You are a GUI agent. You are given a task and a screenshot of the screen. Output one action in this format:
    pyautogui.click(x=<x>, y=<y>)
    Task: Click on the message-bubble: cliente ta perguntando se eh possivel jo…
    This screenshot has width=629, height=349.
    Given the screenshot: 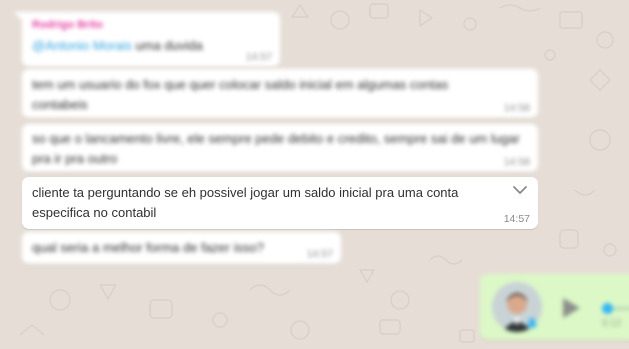 What is the action you would take?
    pyautogui.click(x=280, y=203)
    